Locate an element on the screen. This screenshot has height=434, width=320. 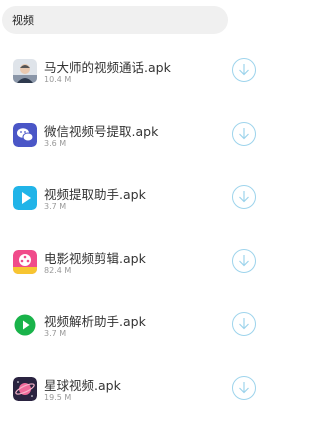
green-play-icon is located at coordinates (25, 325).